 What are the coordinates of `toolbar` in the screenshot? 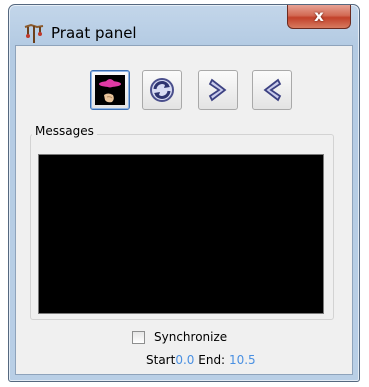 It's located at (184, 90).